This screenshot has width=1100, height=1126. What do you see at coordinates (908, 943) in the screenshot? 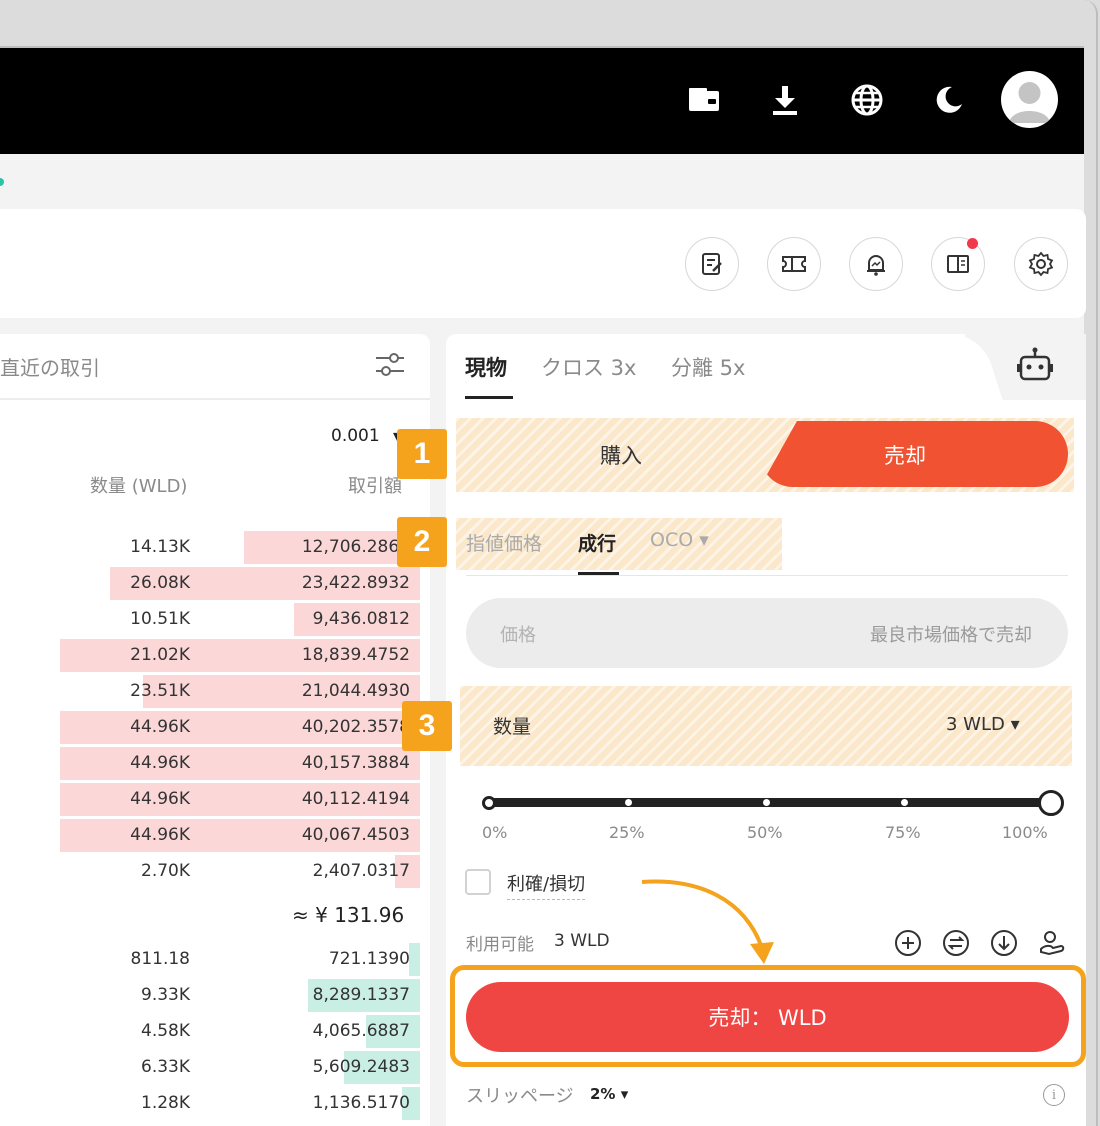
I see `plus-circle-icon` at bounding box center [908, 943].